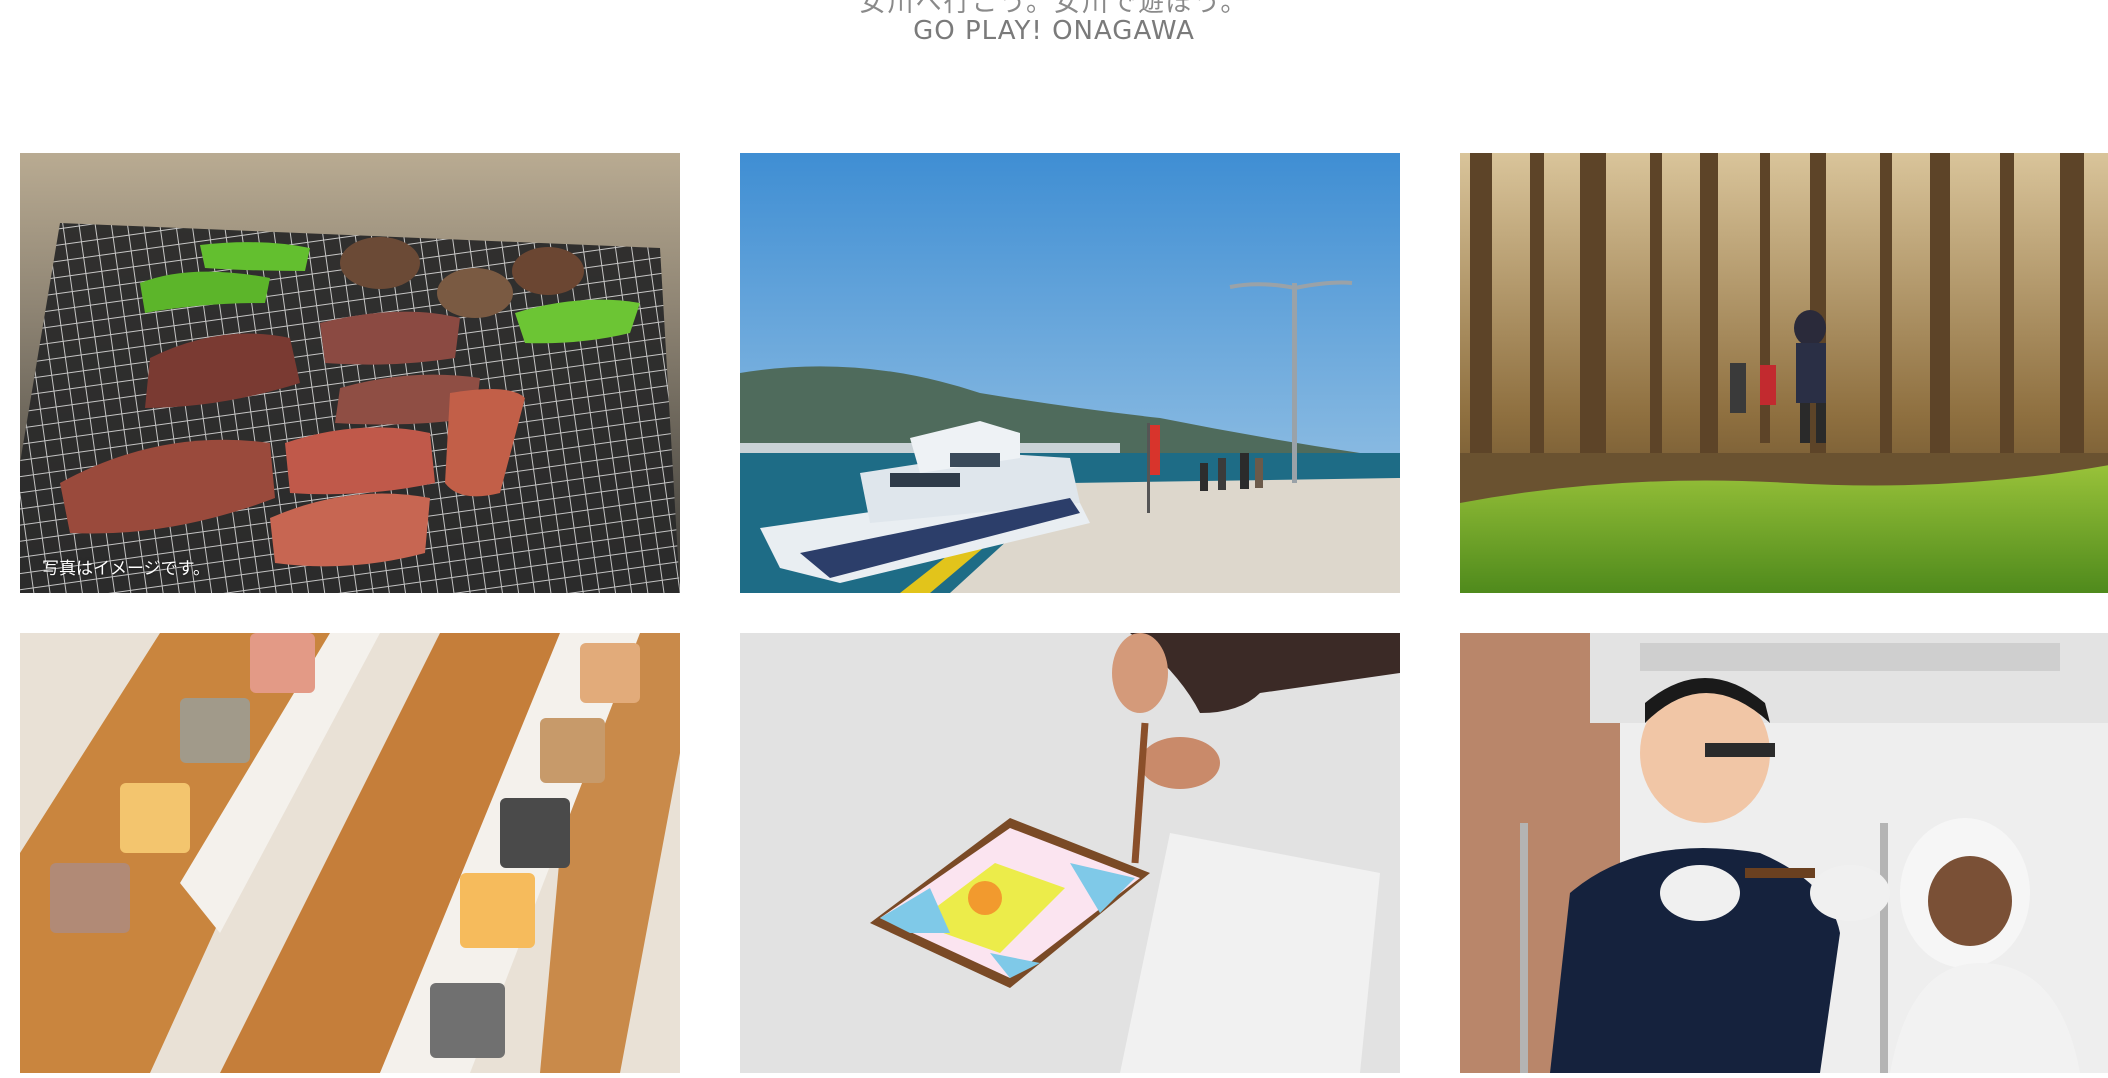  I want to click on gallery-tile-bbq: 写真はイメージです。, so click(350, 373).